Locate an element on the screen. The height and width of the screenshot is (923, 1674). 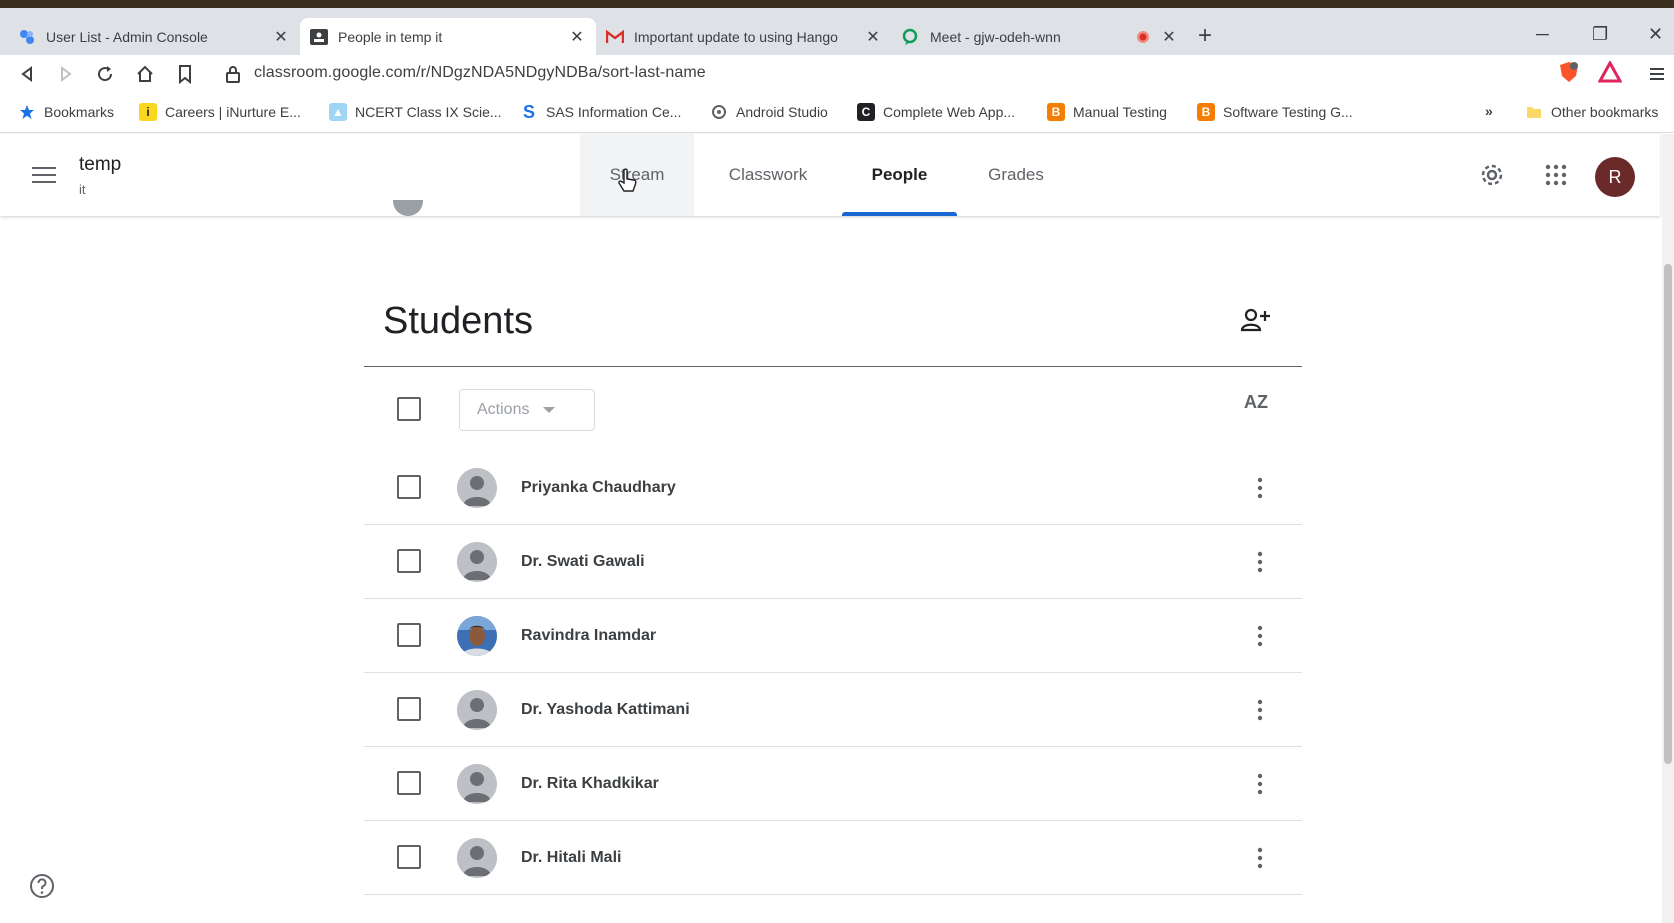
back-icon is located at coordinates (27, 74).